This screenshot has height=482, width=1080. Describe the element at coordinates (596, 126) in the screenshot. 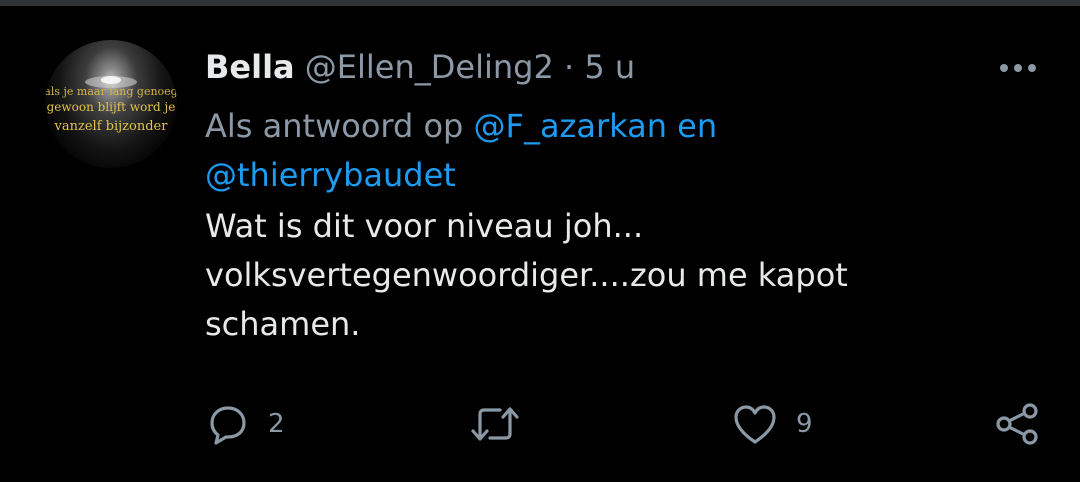

I see `mention-link: @F_azarkan en` at that location.